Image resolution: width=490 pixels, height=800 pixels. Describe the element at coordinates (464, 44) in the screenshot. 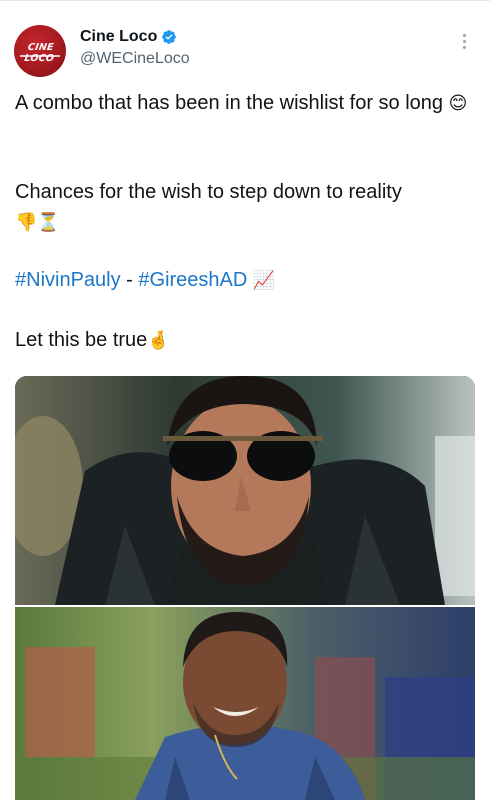

I see `more-options-icon` at that location.